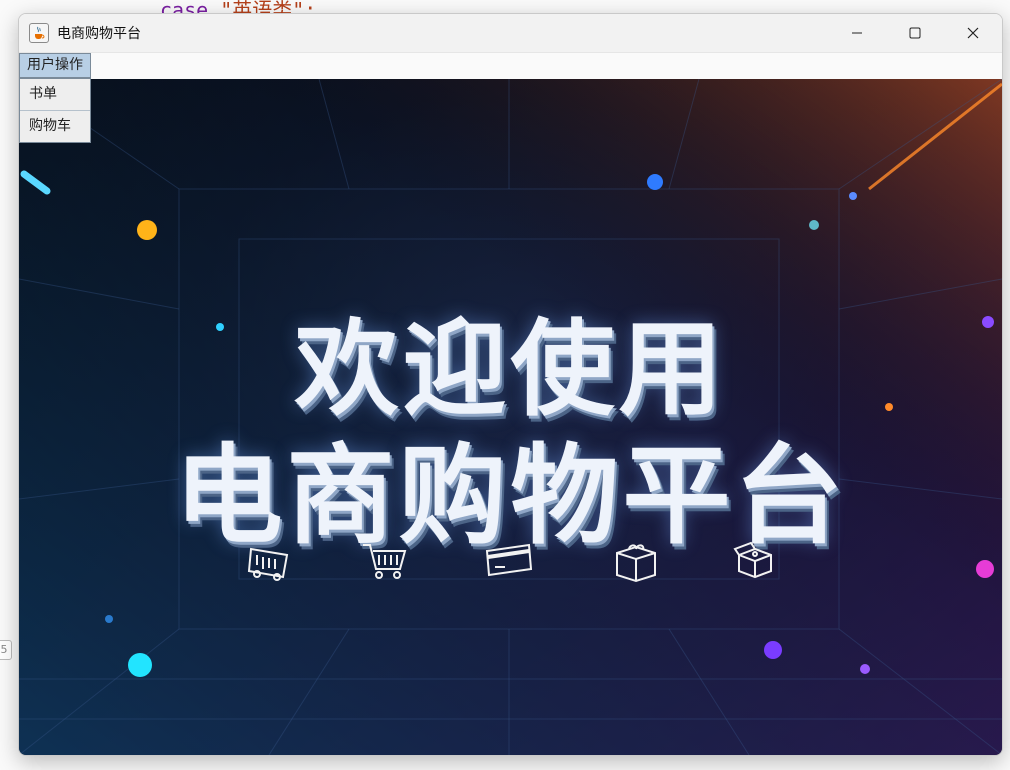 The width and height of the screenshot is (1010, 770). What do you see at coordinates (752, 560) in the screenshot?
I see `open-box-icon` at bounding box center [752, 560].